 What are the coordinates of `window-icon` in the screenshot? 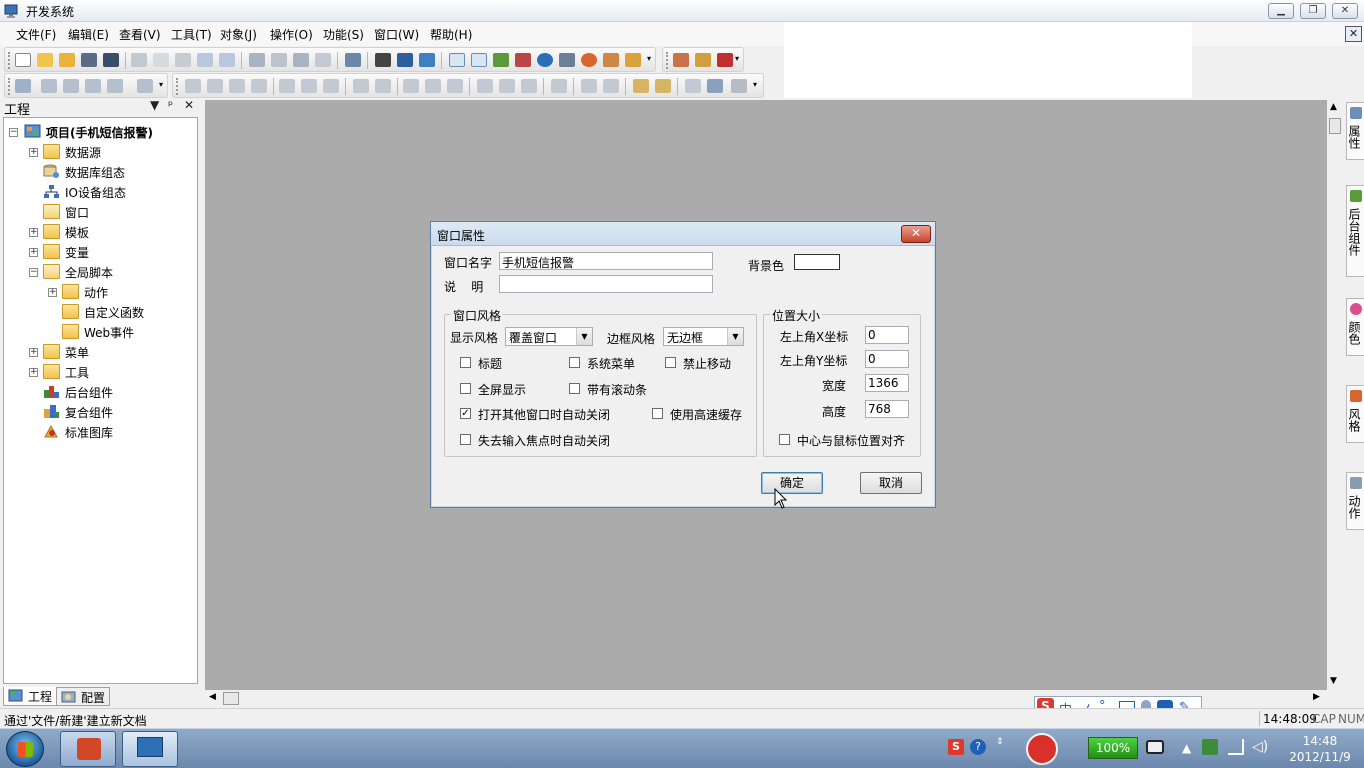 It's located at (457, 60).